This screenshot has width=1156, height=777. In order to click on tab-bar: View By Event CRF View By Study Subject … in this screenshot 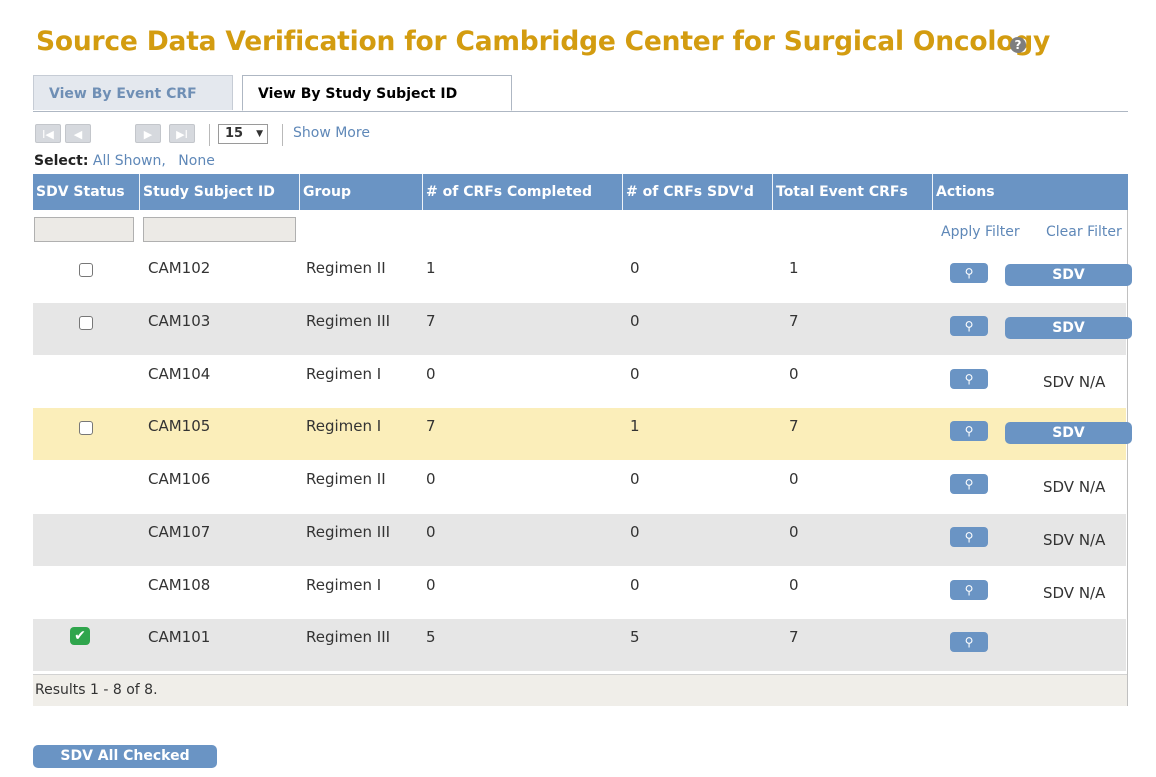, I will do `click(580, 93)`.